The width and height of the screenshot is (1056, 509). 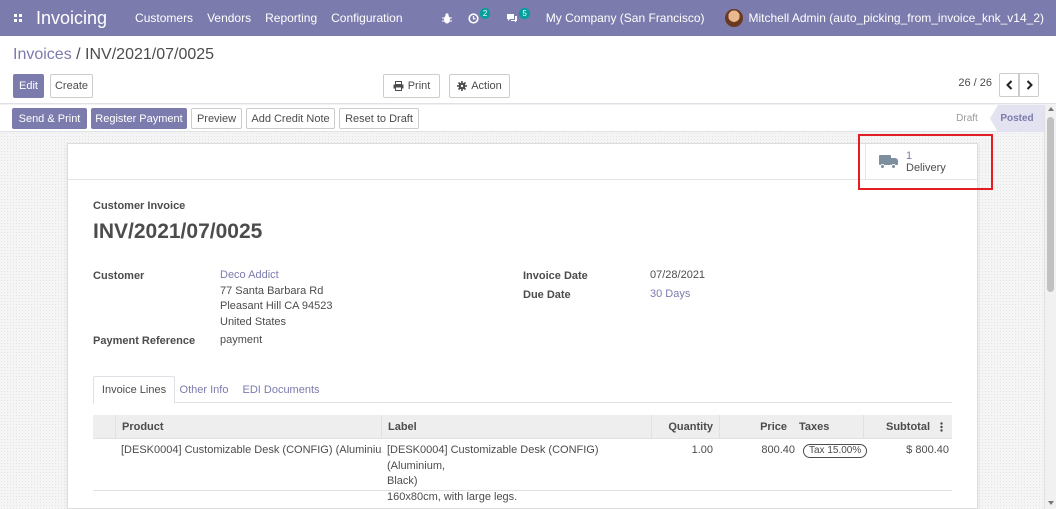 I want to click on pager-next-button, so click(x=1029, y=85).